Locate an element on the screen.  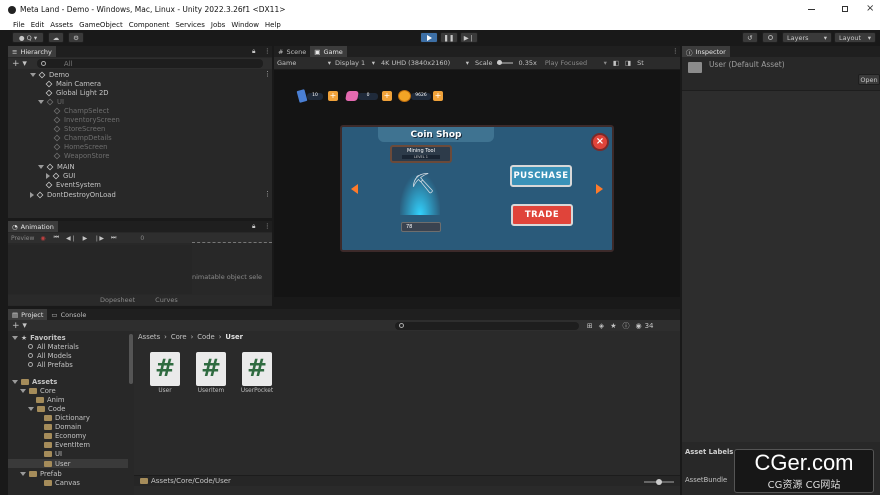
trade-button: TRADE is located at coordinates (542, 215).